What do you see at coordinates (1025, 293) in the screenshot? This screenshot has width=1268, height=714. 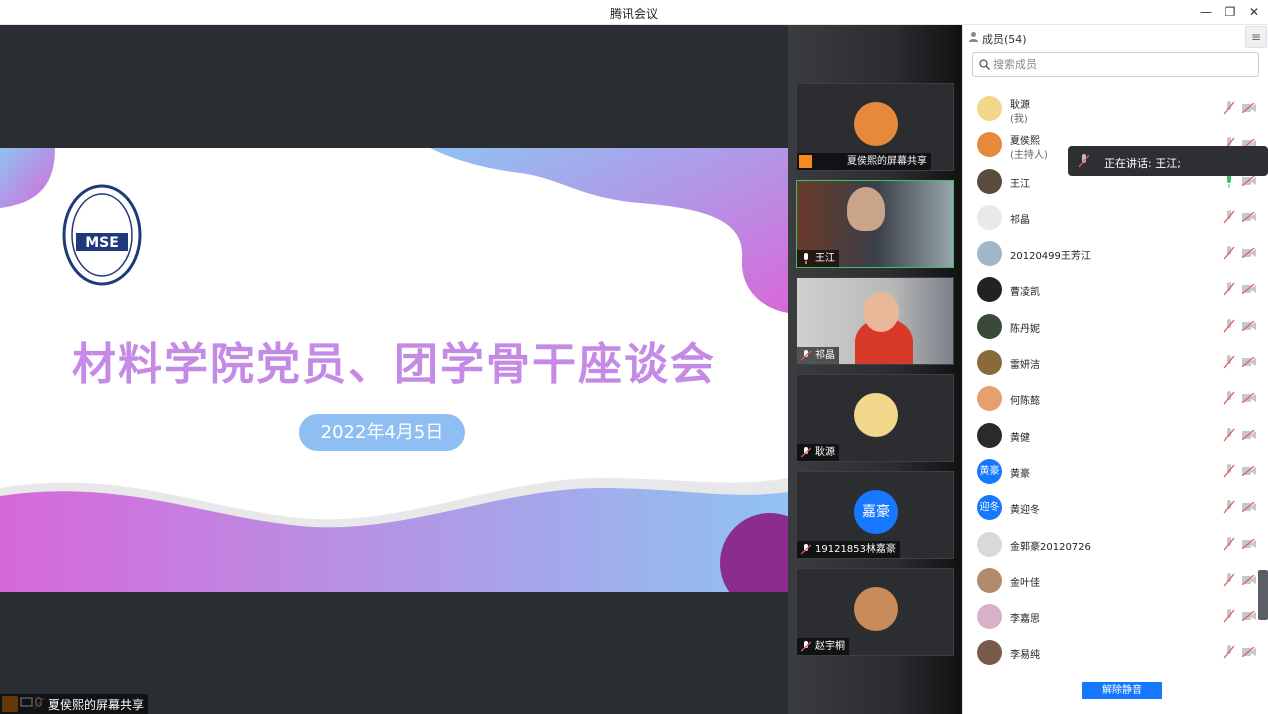 I see `member-name: 曹凌凯` at bounding box center [1025, 293].